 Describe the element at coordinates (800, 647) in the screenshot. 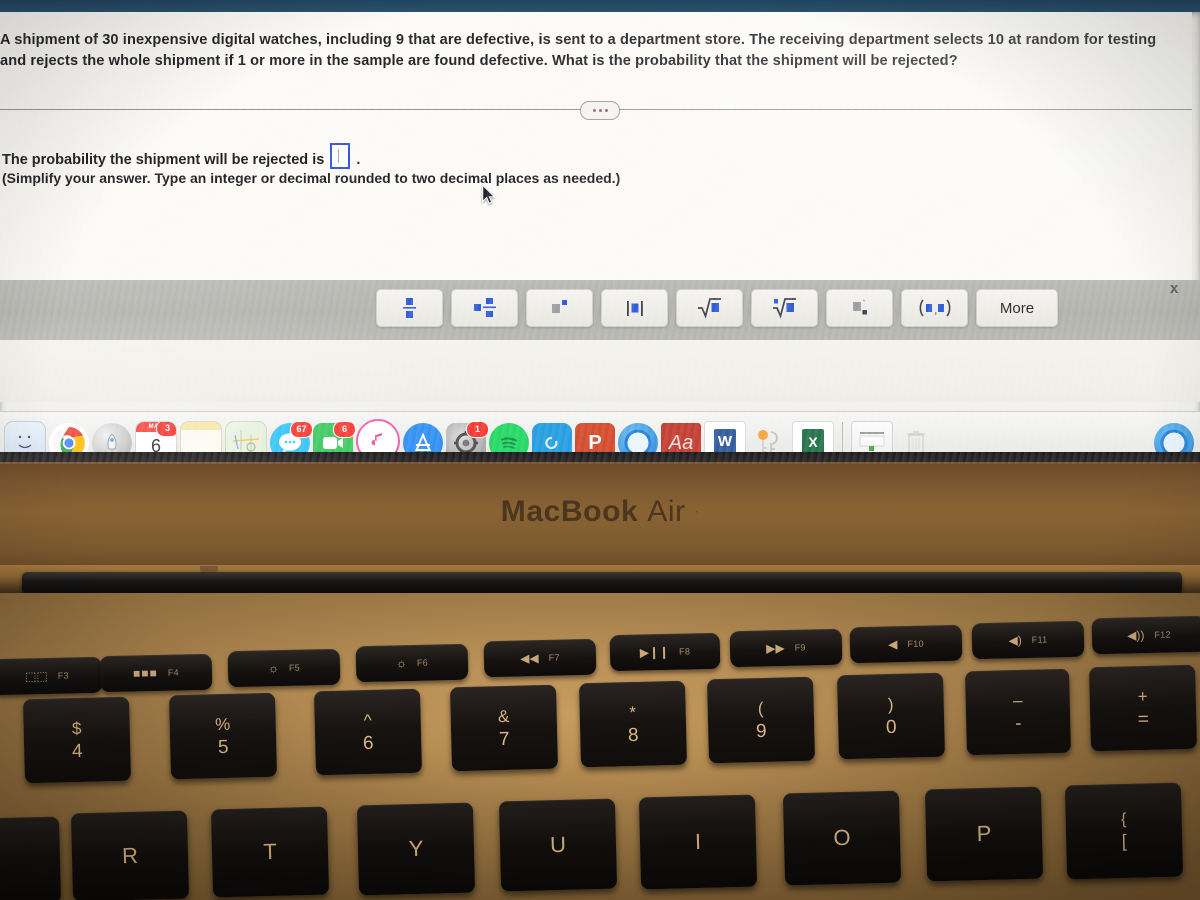

I see `key-f9-label: F9` at that location.